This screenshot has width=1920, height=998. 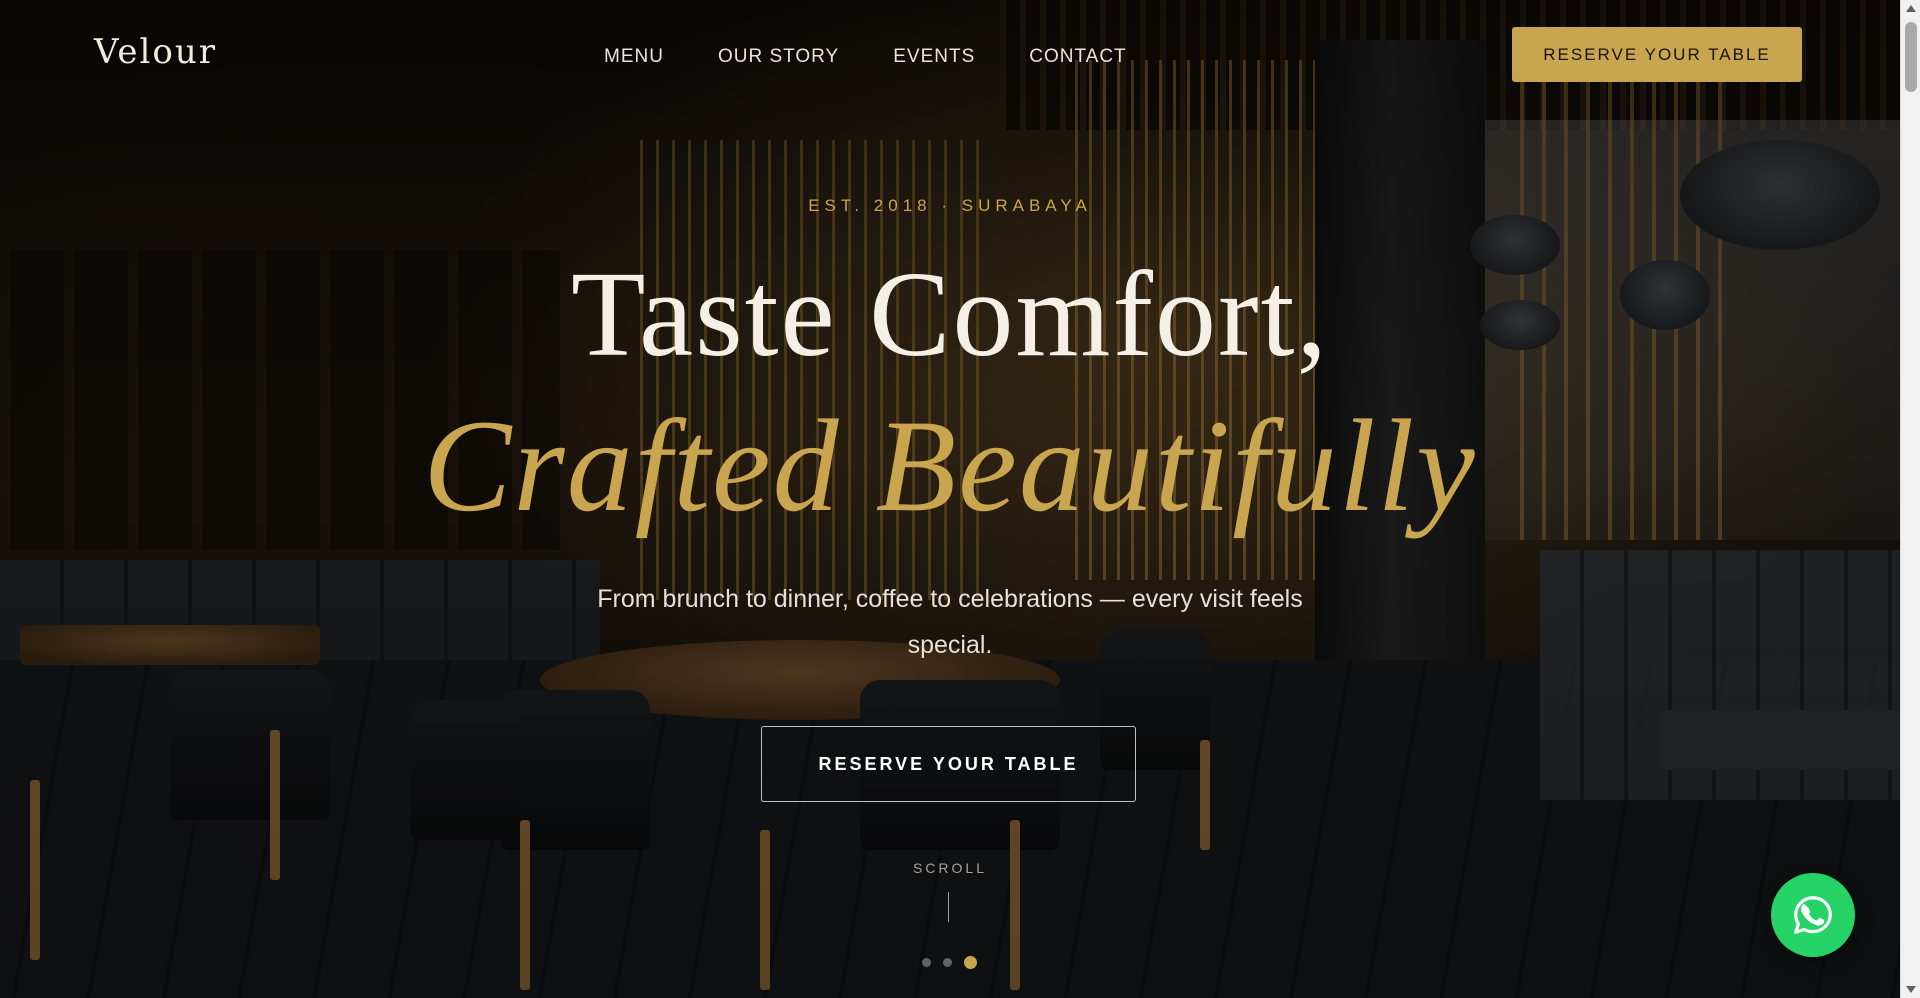 What do you see at coordinates (1911, 57) in the screenshot?
I see `scrollbar-thumb` at bounding box center [1911, 57].